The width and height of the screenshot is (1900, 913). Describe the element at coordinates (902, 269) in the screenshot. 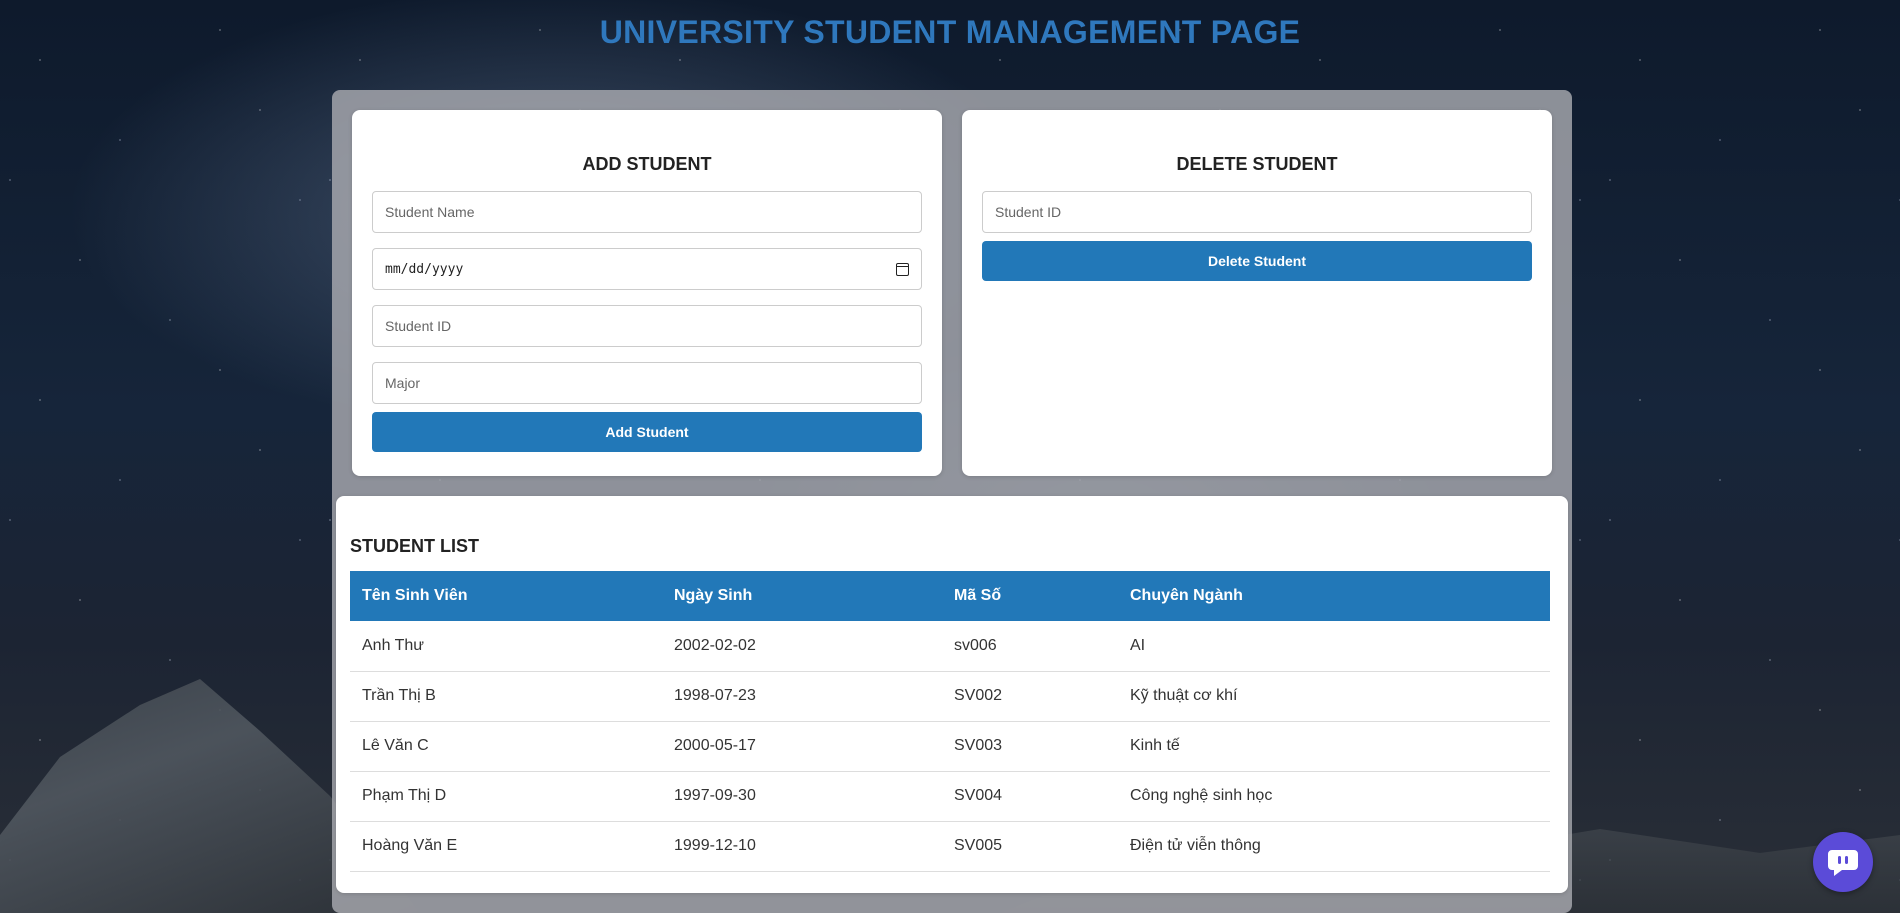

I see `calendar-icon` at that location.